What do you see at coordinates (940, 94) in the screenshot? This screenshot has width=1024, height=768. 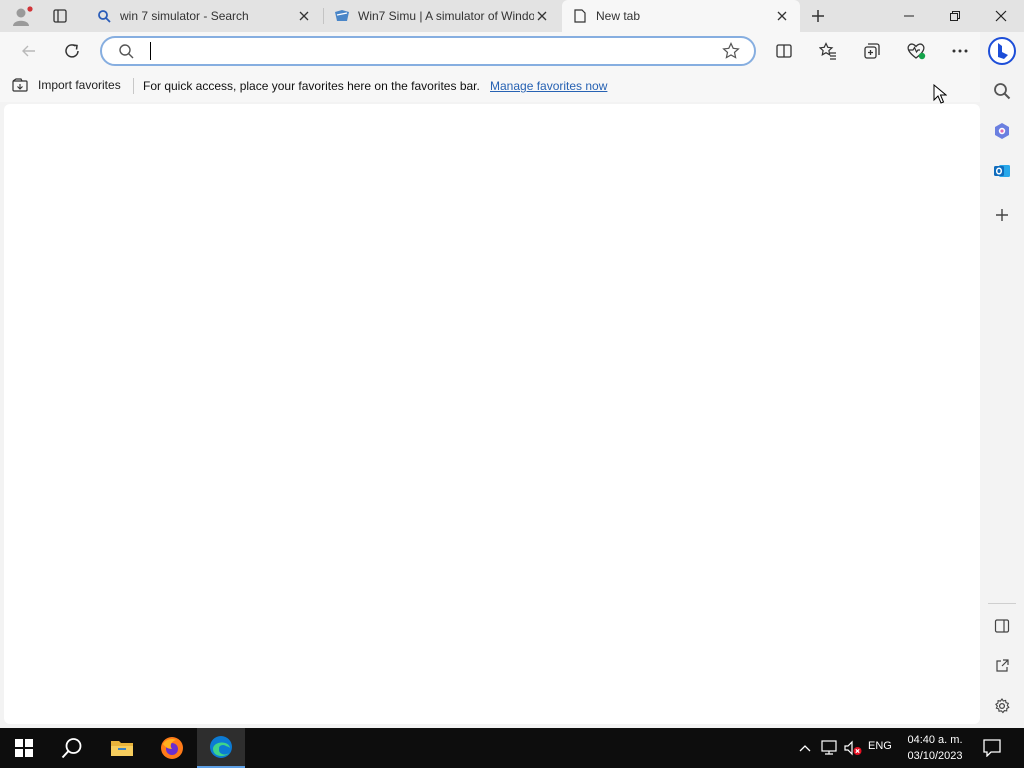 I see `mouse-cursor-icon` at bounding box center [940, 94].